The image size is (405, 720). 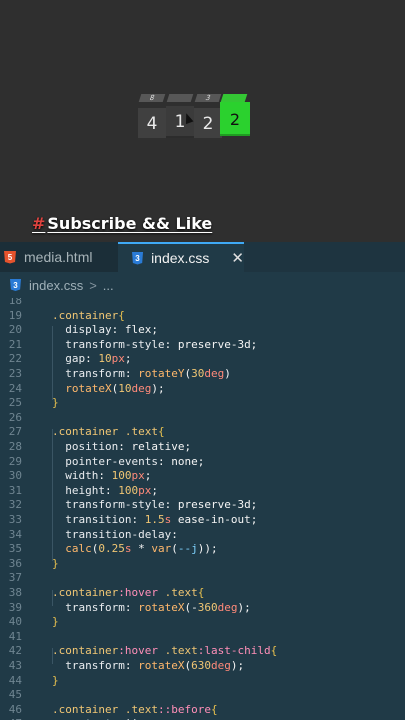 What do you see at coordinates (129, 520) in the screenshot?
I see `code-line: 33 transition: 1.5s ease-in-out;` at bounding box center [129, 520].